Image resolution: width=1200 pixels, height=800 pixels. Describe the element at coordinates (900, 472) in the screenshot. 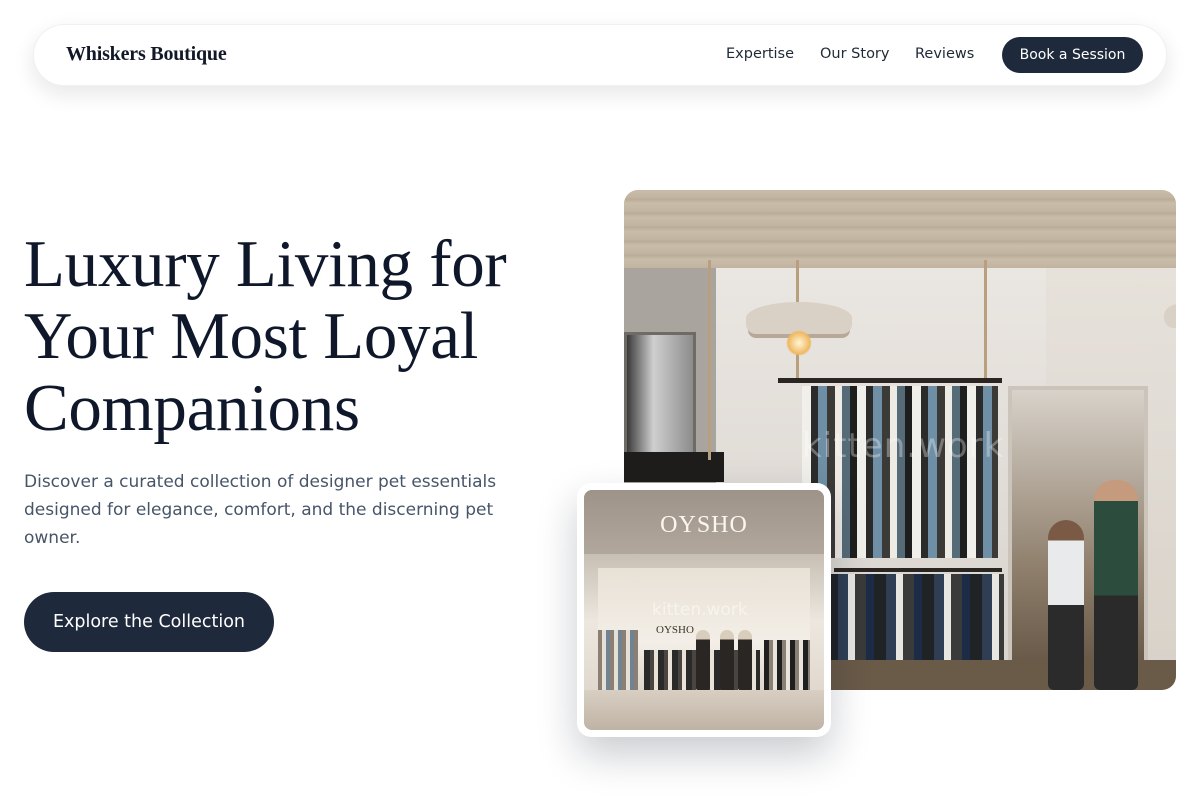

I see `hanging-clothes` at that location.